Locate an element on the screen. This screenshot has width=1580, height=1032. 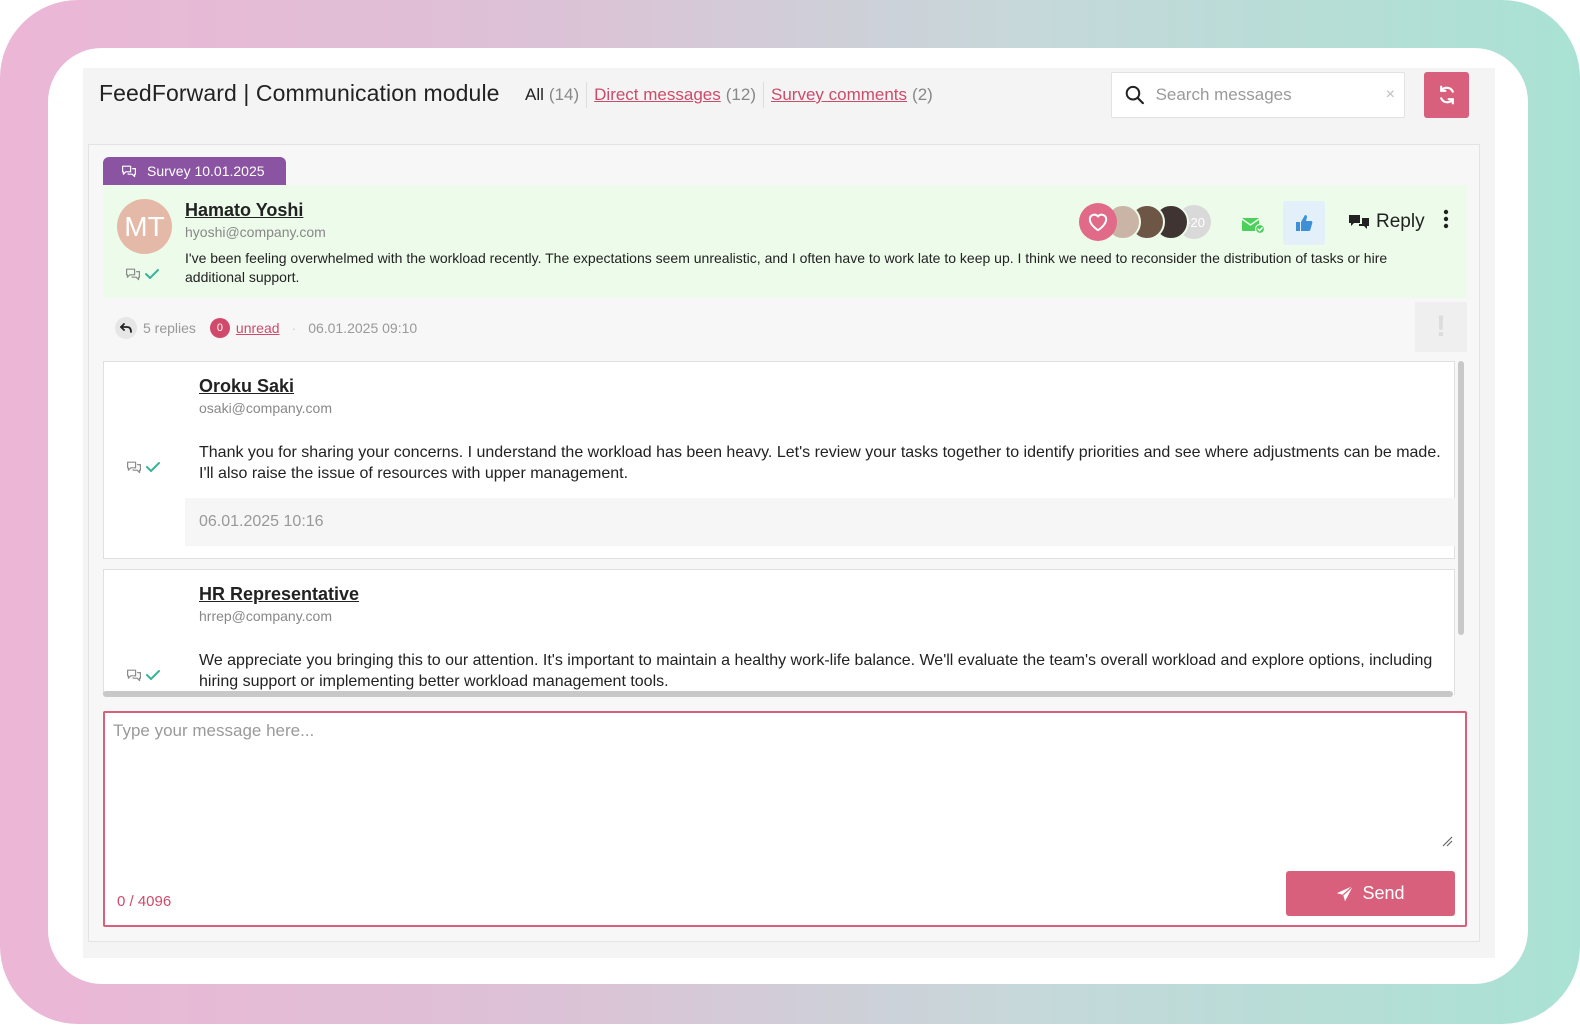
survey-tag: Survey 10.01.2025 is located at coordinates (194, 171).